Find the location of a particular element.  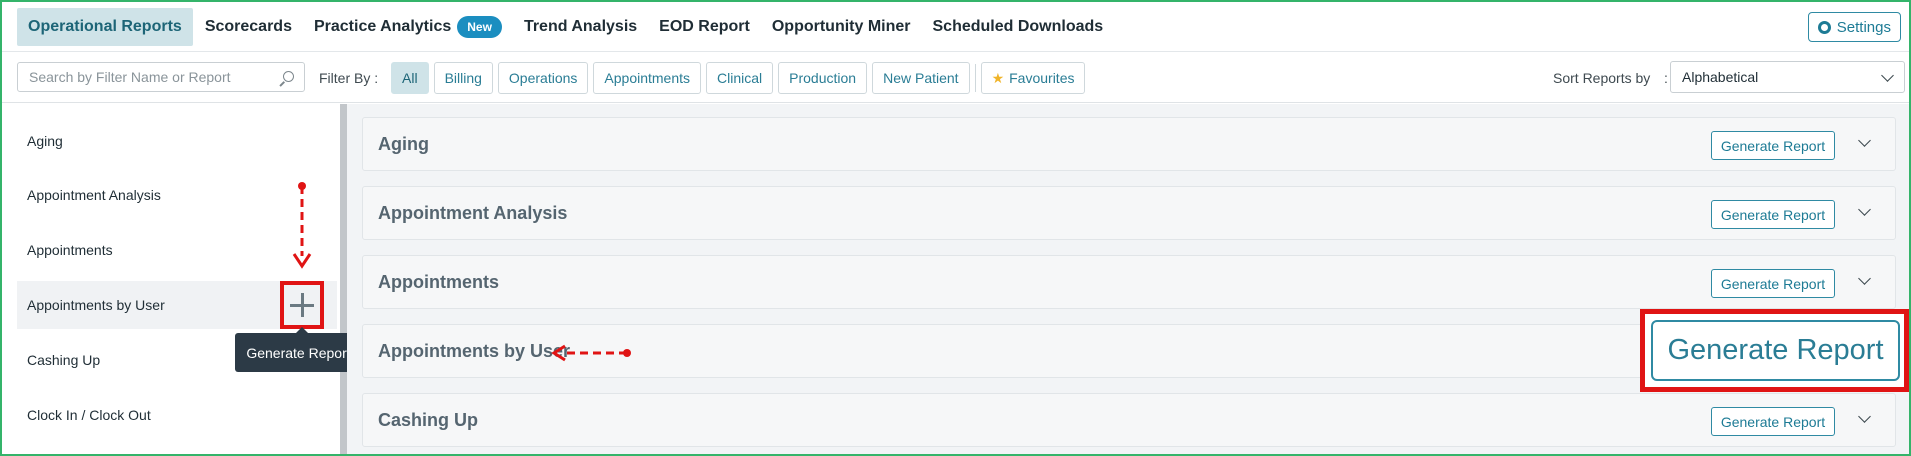

chip-clinical: Clinical is located at coordinates (740, 78).